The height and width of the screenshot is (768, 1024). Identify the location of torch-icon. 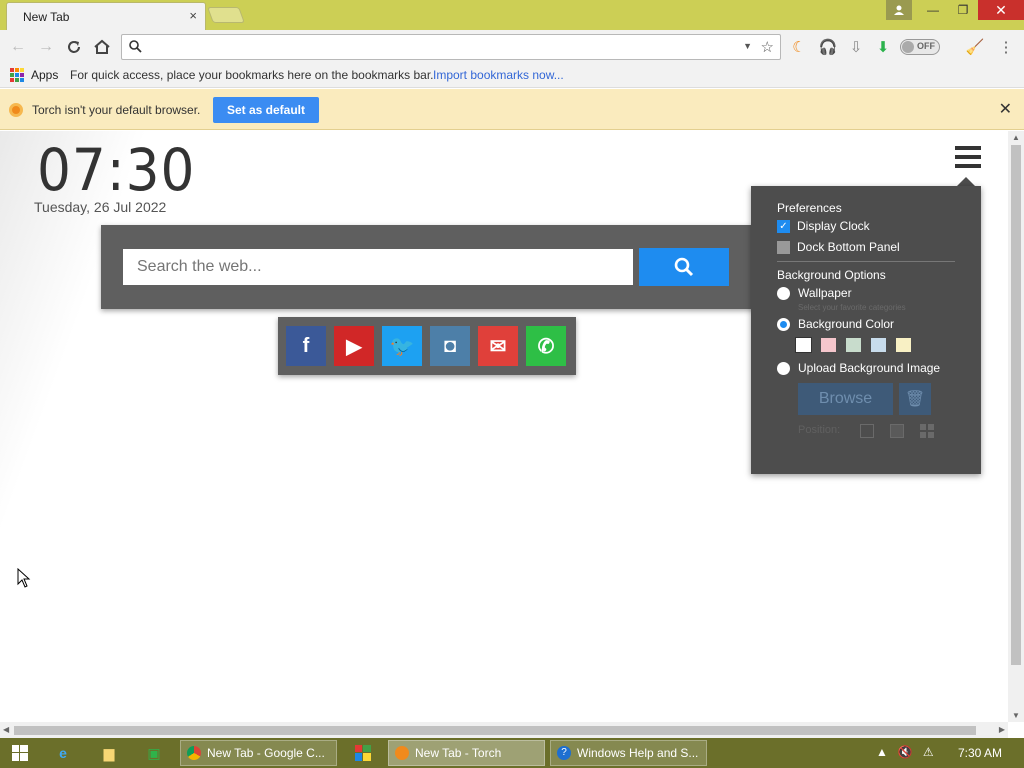
(402, 753).